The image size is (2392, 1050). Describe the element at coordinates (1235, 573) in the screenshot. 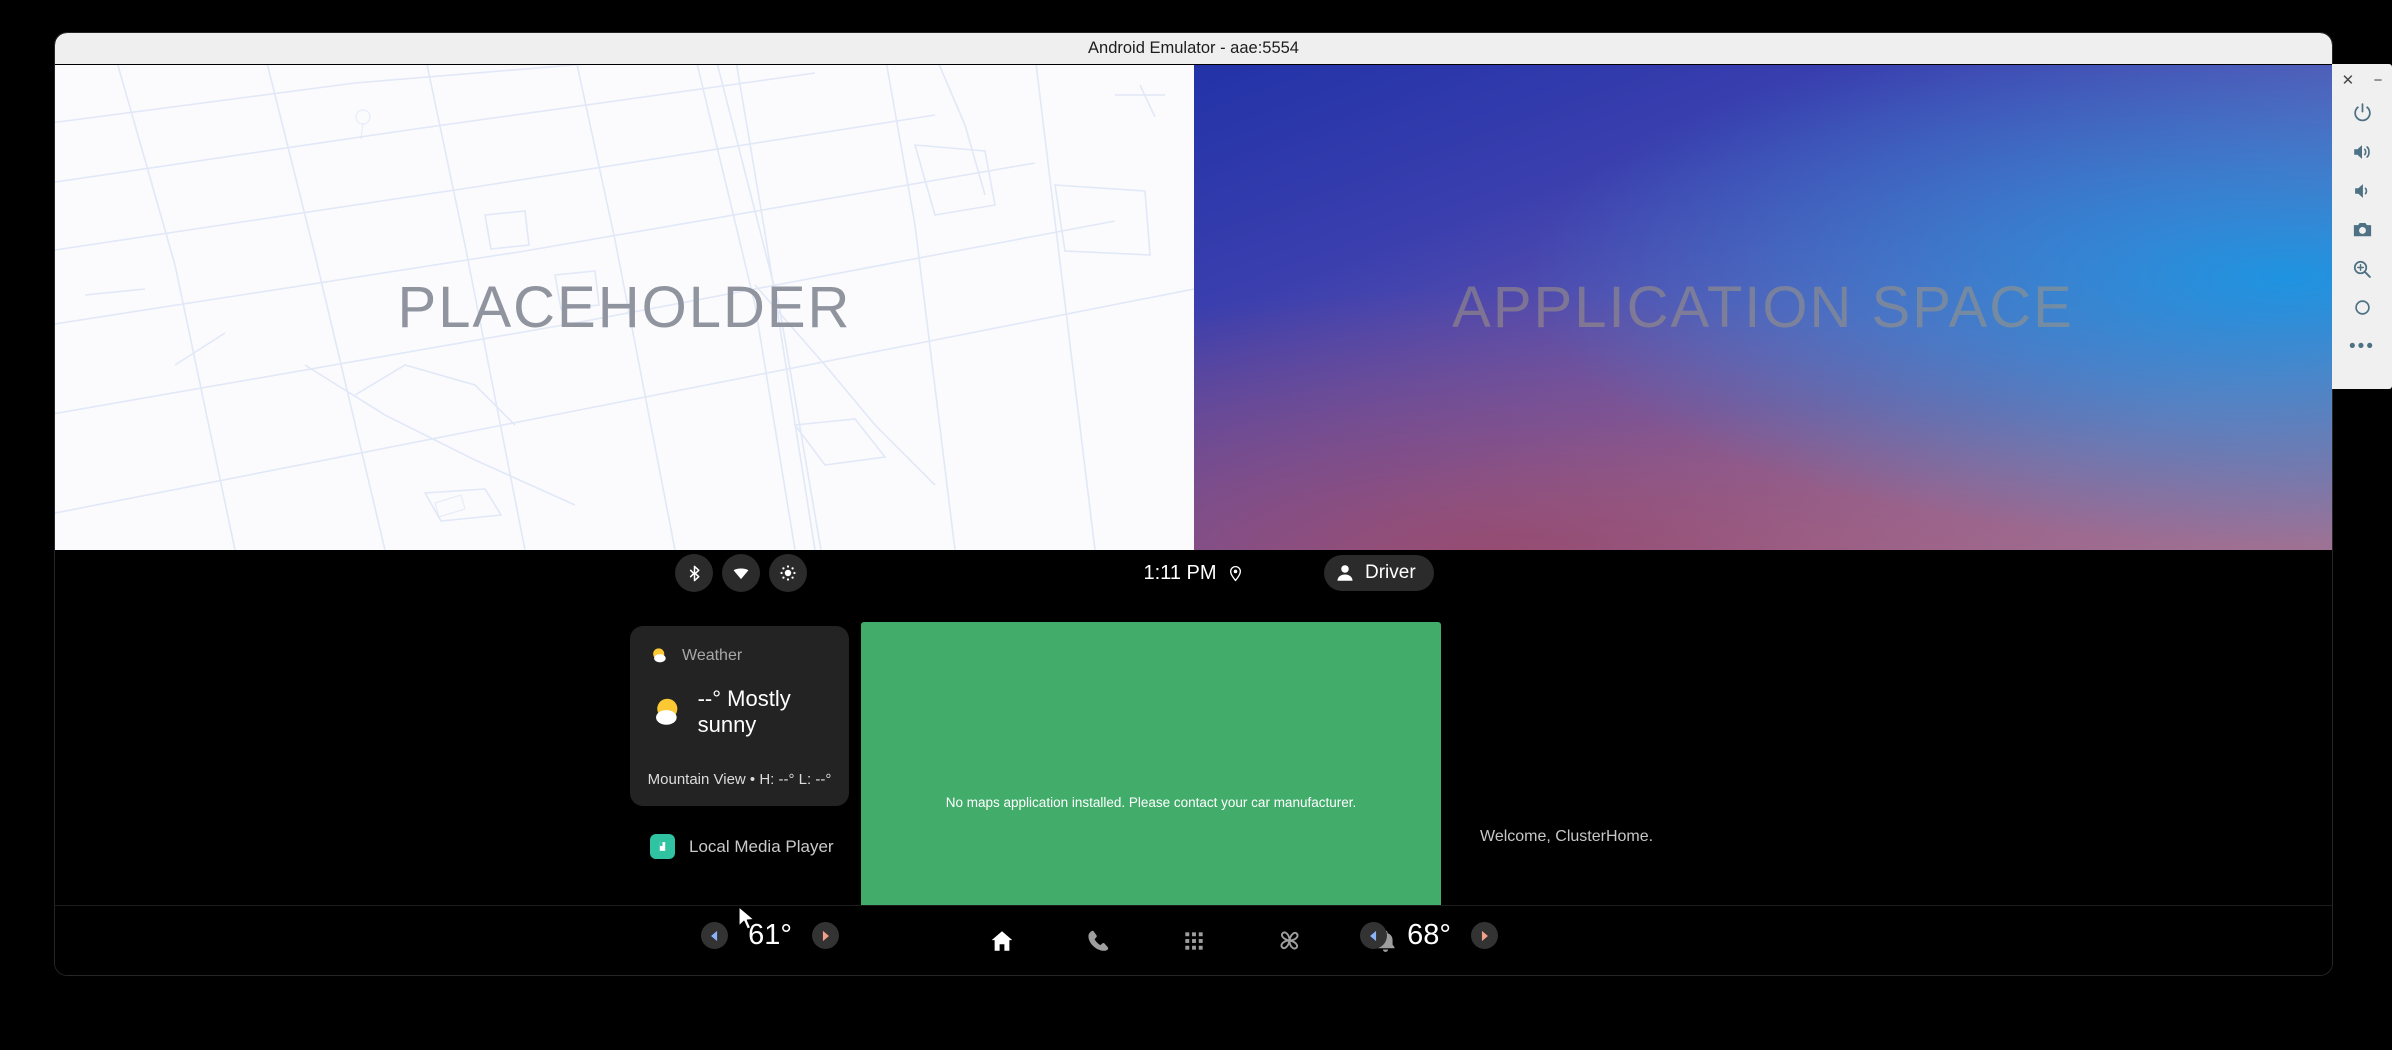

I see `location-pin-icon` at that location.